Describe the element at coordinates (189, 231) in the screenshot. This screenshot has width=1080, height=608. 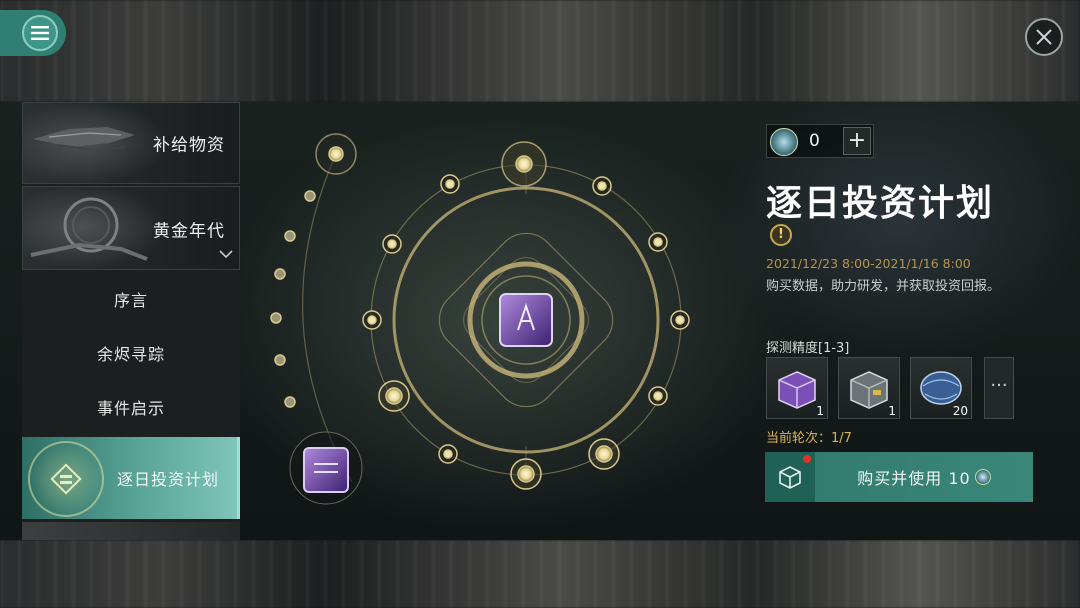
I see `sidebar-card-label: 黄金年代` at that location.